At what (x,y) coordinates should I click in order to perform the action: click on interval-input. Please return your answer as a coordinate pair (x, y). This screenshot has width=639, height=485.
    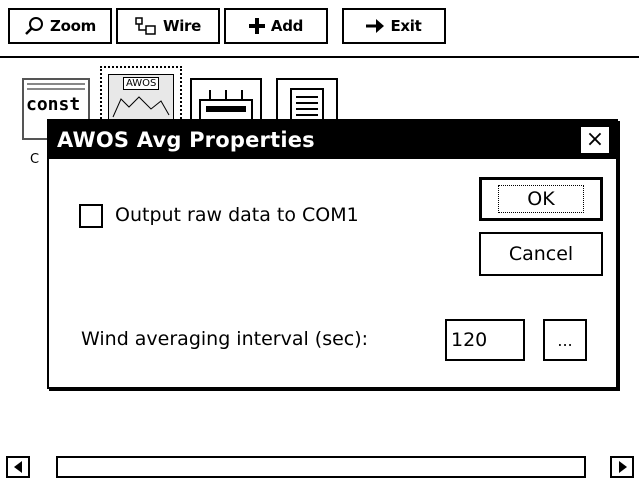
    Looking at the image, I should click on (485, 340).